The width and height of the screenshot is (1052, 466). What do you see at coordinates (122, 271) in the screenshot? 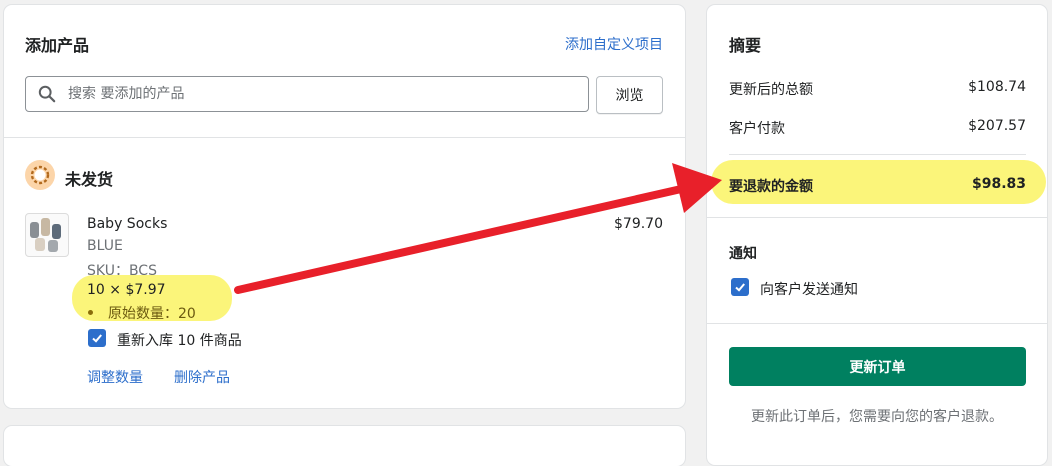
I see `product-sku: SKU：BCS` at bounding box center [122, 271].